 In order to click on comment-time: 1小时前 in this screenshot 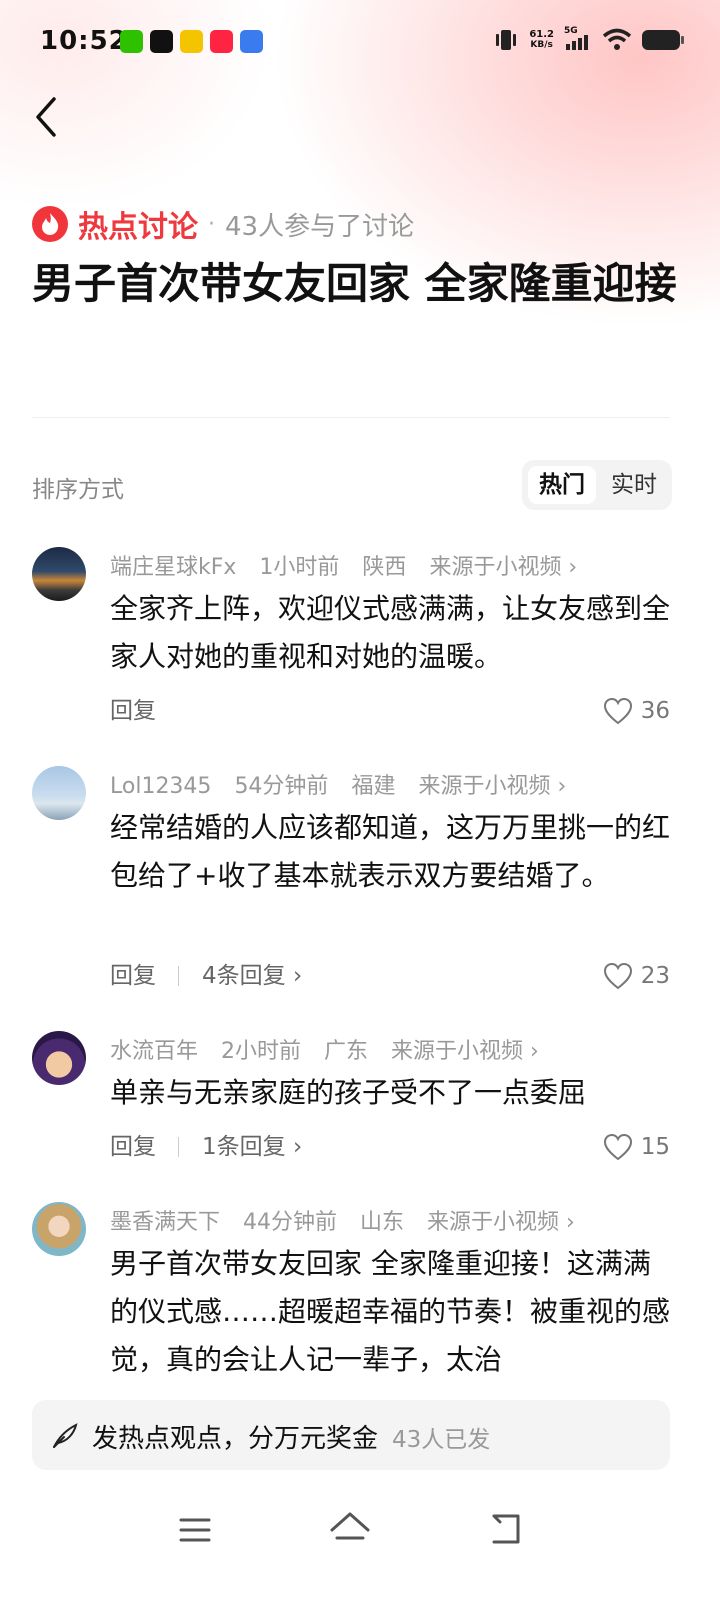, I will do `click(299, 567)`.